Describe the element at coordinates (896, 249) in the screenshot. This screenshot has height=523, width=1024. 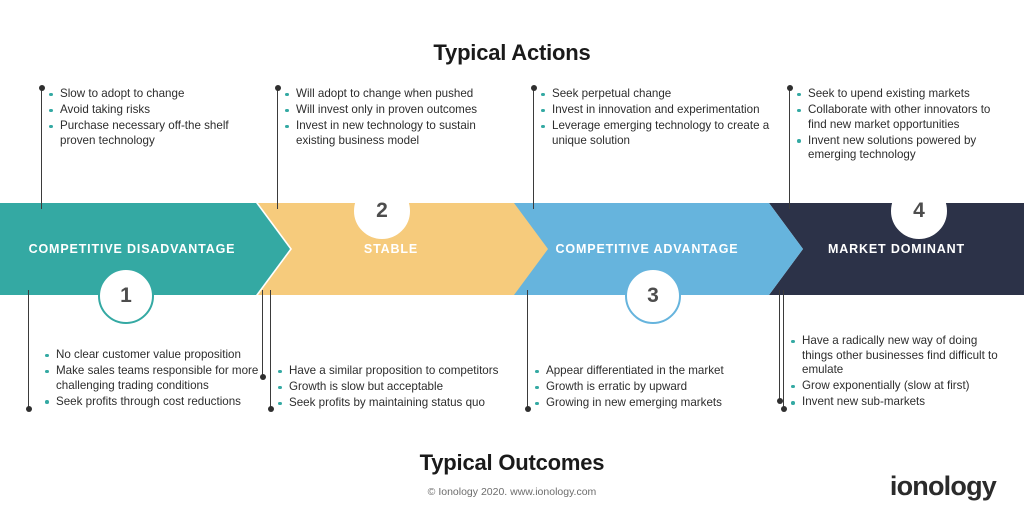
I see `stage-label-4: MARKET DOMINANT` at that location.